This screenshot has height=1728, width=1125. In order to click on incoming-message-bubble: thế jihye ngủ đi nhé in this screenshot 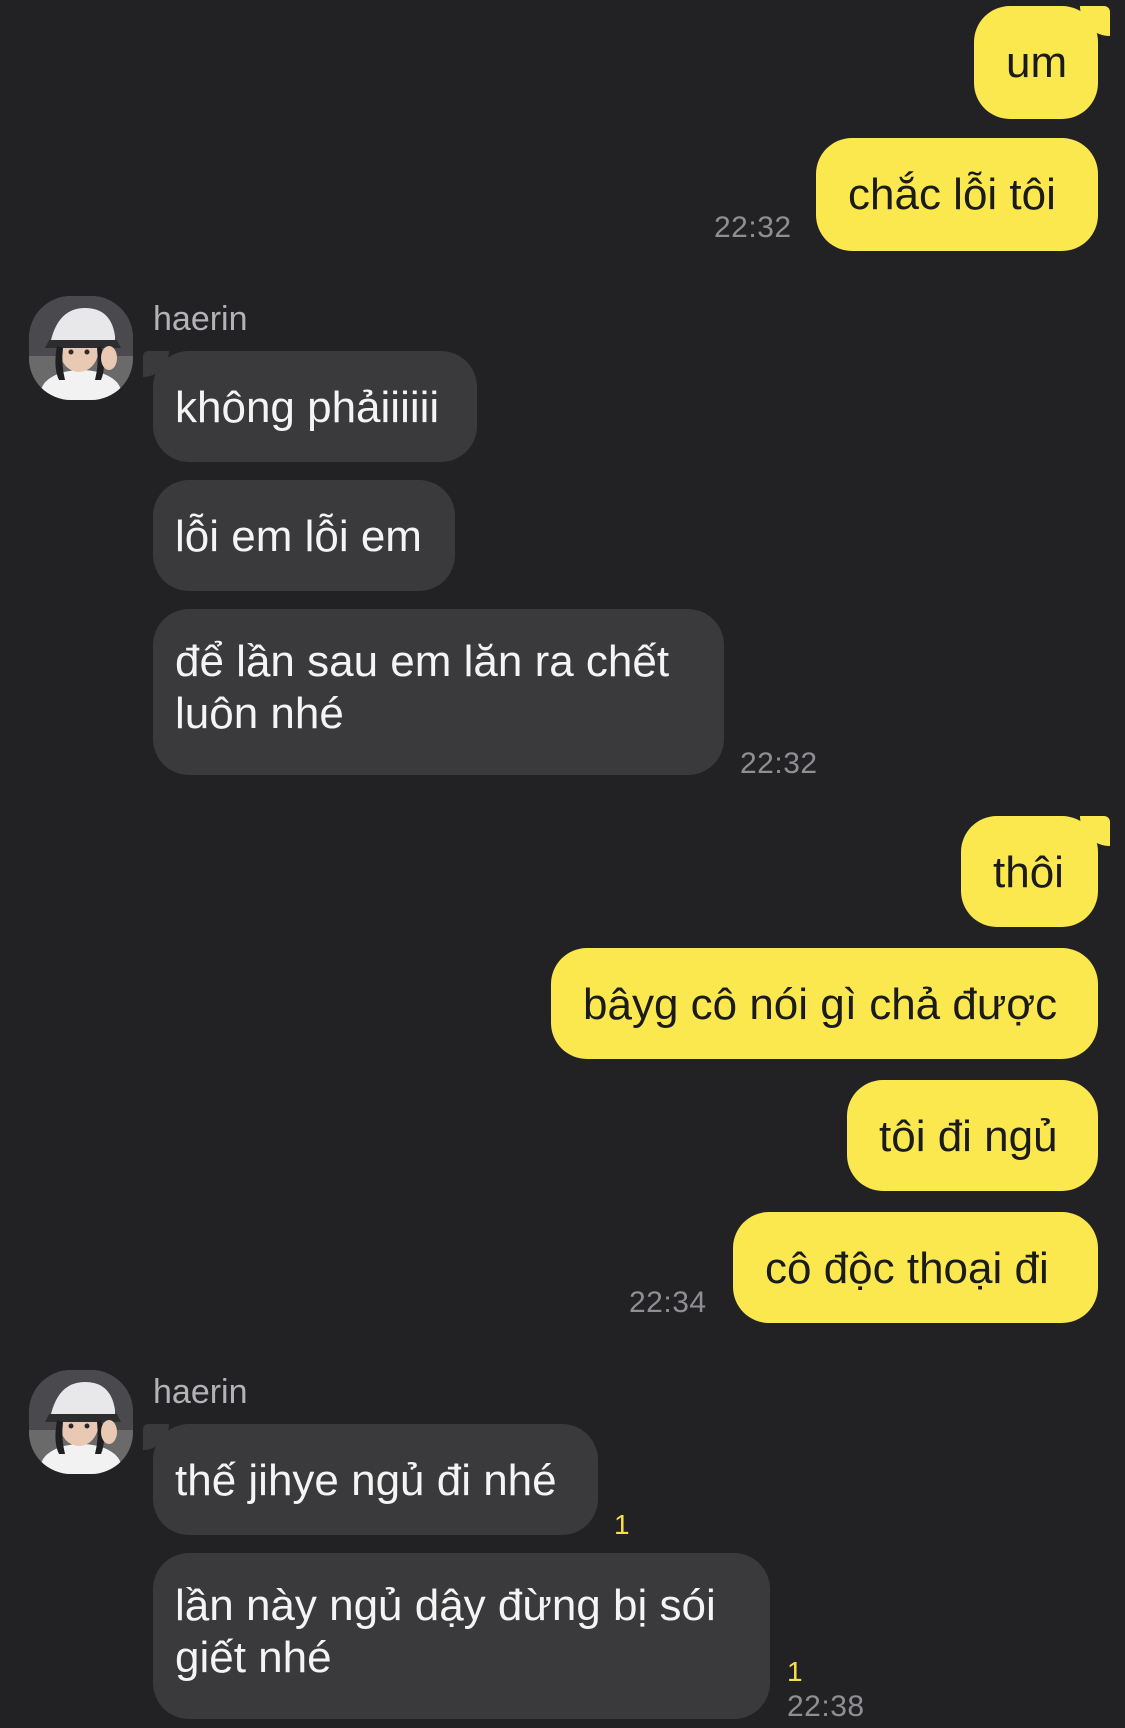, I will do `click(370, 1479)`.